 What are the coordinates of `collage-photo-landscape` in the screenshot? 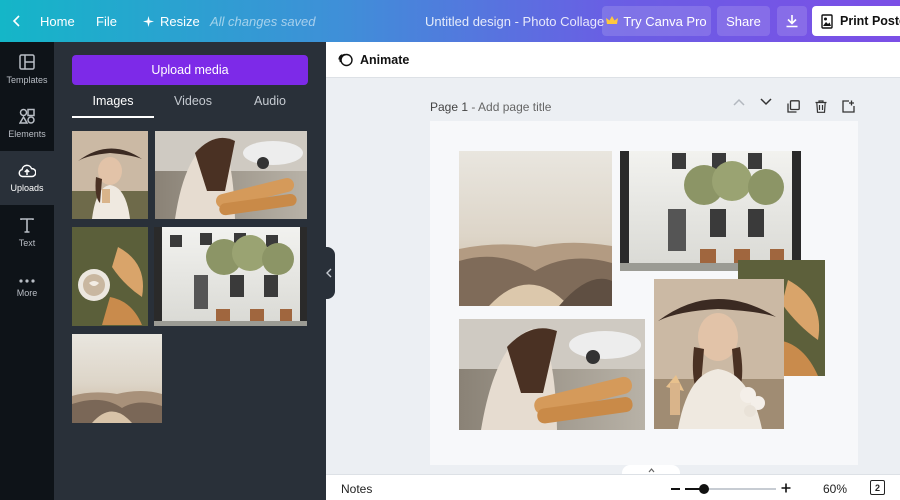 It's located at (535, 228).